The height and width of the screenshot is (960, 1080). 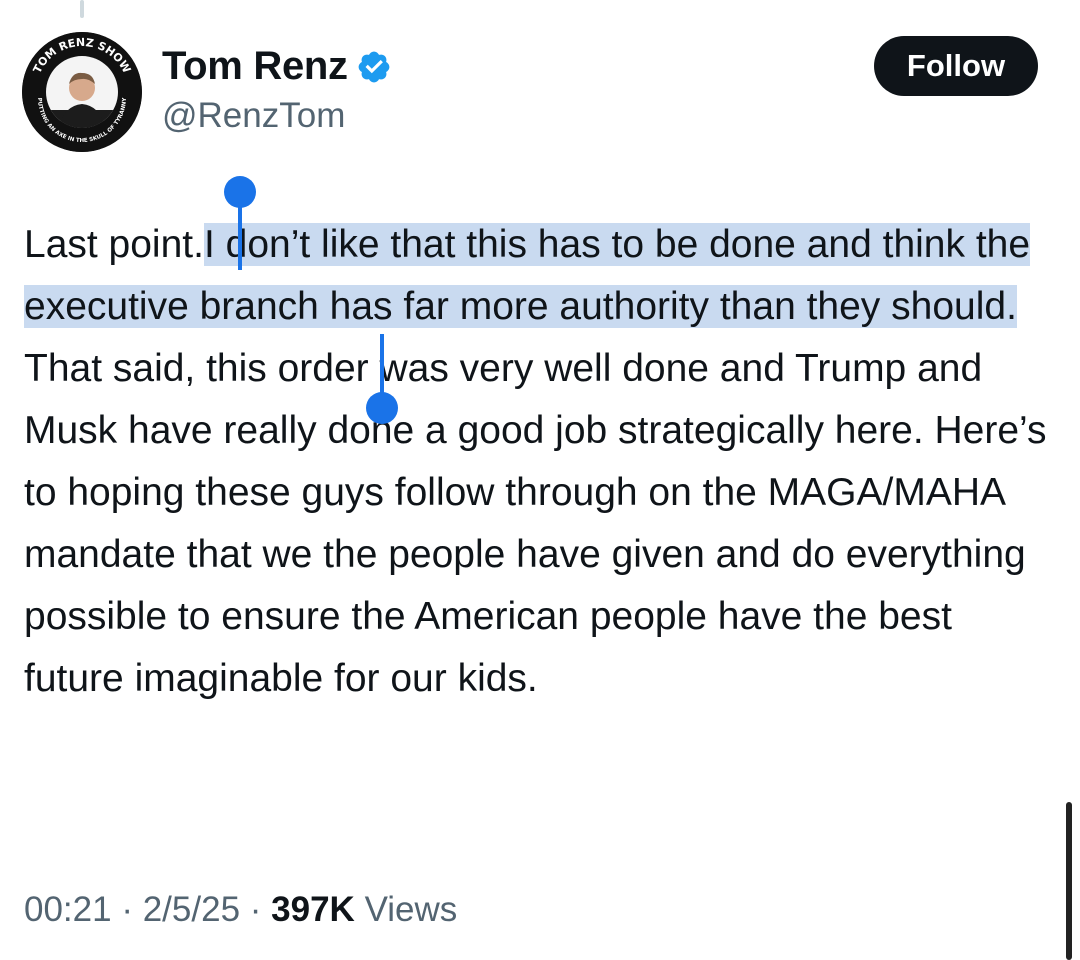 I want to click on tweet-time: 00:21, so click(x=68, y=909).